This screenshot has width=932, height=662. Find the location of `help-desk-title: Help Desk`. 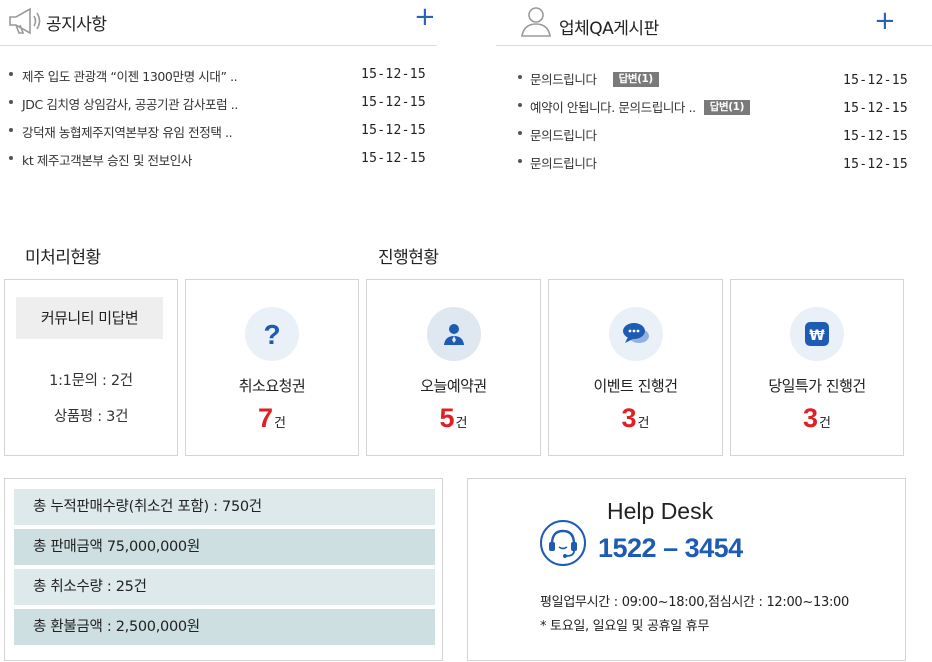

help-desk-title: Help Desk is located at coordinates (660, 511).